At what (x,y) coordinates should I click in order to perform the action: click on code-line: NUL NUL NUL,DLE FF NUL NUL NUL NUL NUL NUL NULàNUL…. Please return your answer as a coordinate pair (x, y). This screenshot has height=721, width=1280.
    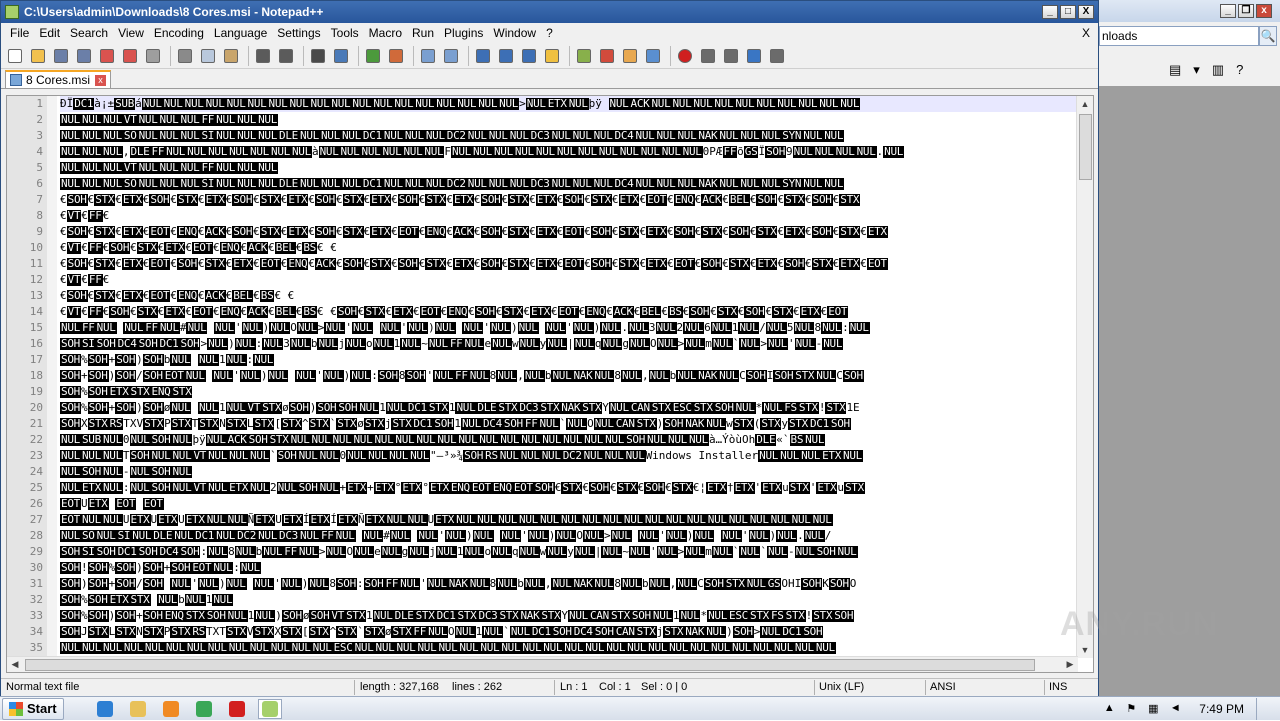
    Looking at the image, I should click on (569, 152).